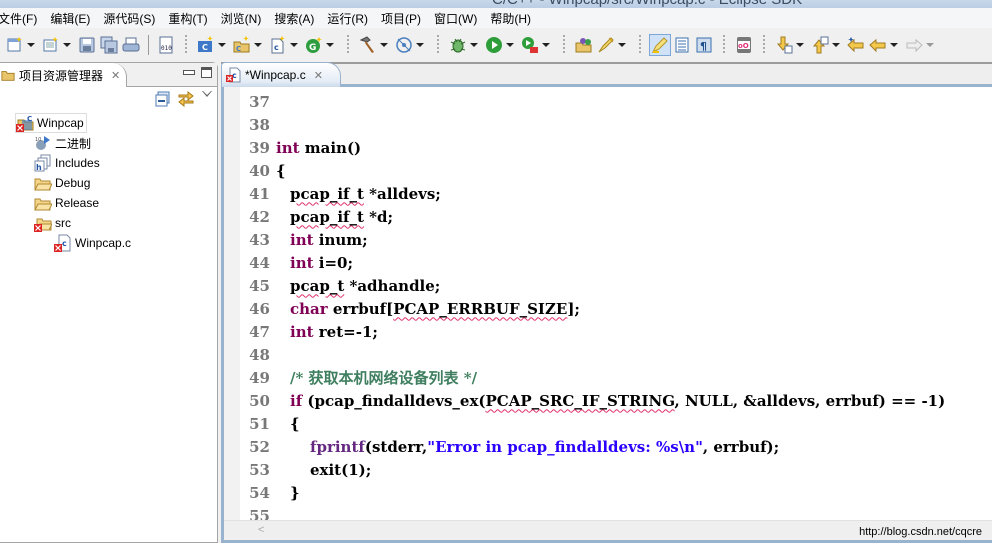 Image resolution: width=992 pixels, height=543 pixels. Describe the element at coordinates (66, 203) in the screenshot. I see `tree-item: Release` at that location.